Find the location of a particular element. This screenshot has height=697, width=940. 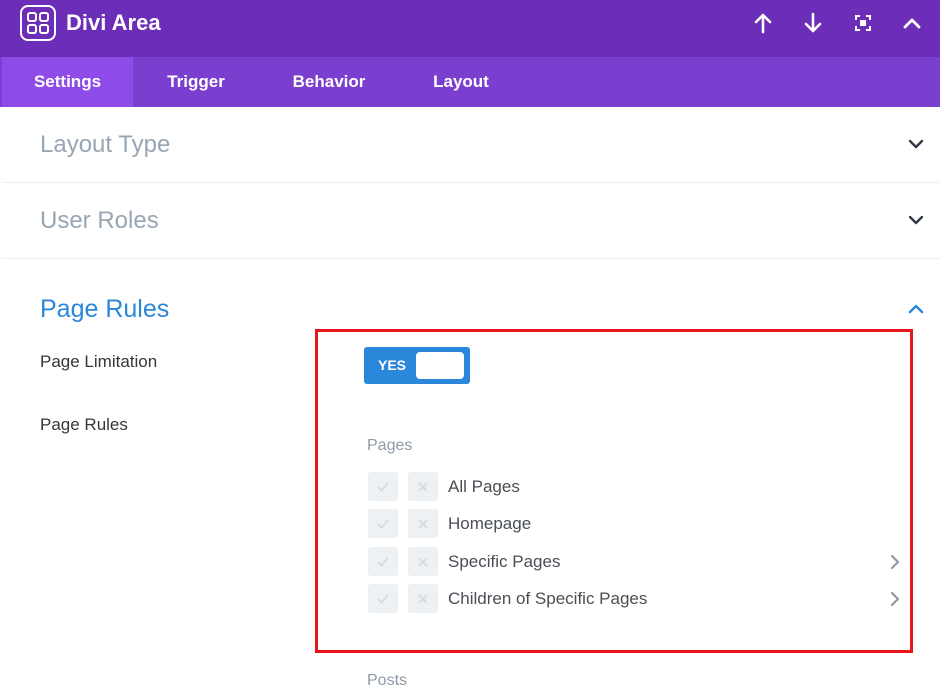

section-title: User Roles is located at coordinates (99, 220).